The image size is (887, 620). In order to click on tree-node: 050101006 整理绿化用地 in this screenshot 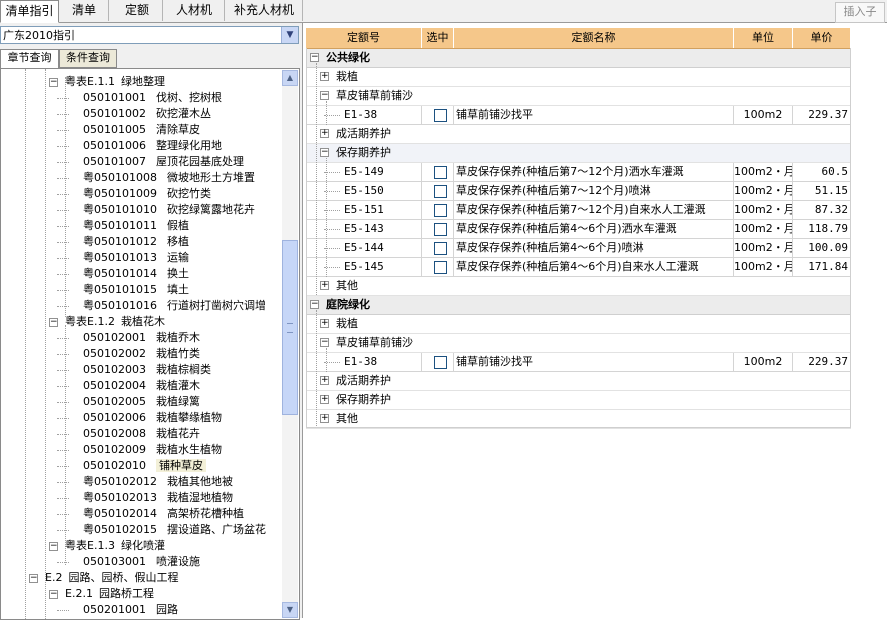, I will do `click(152, 146)`.